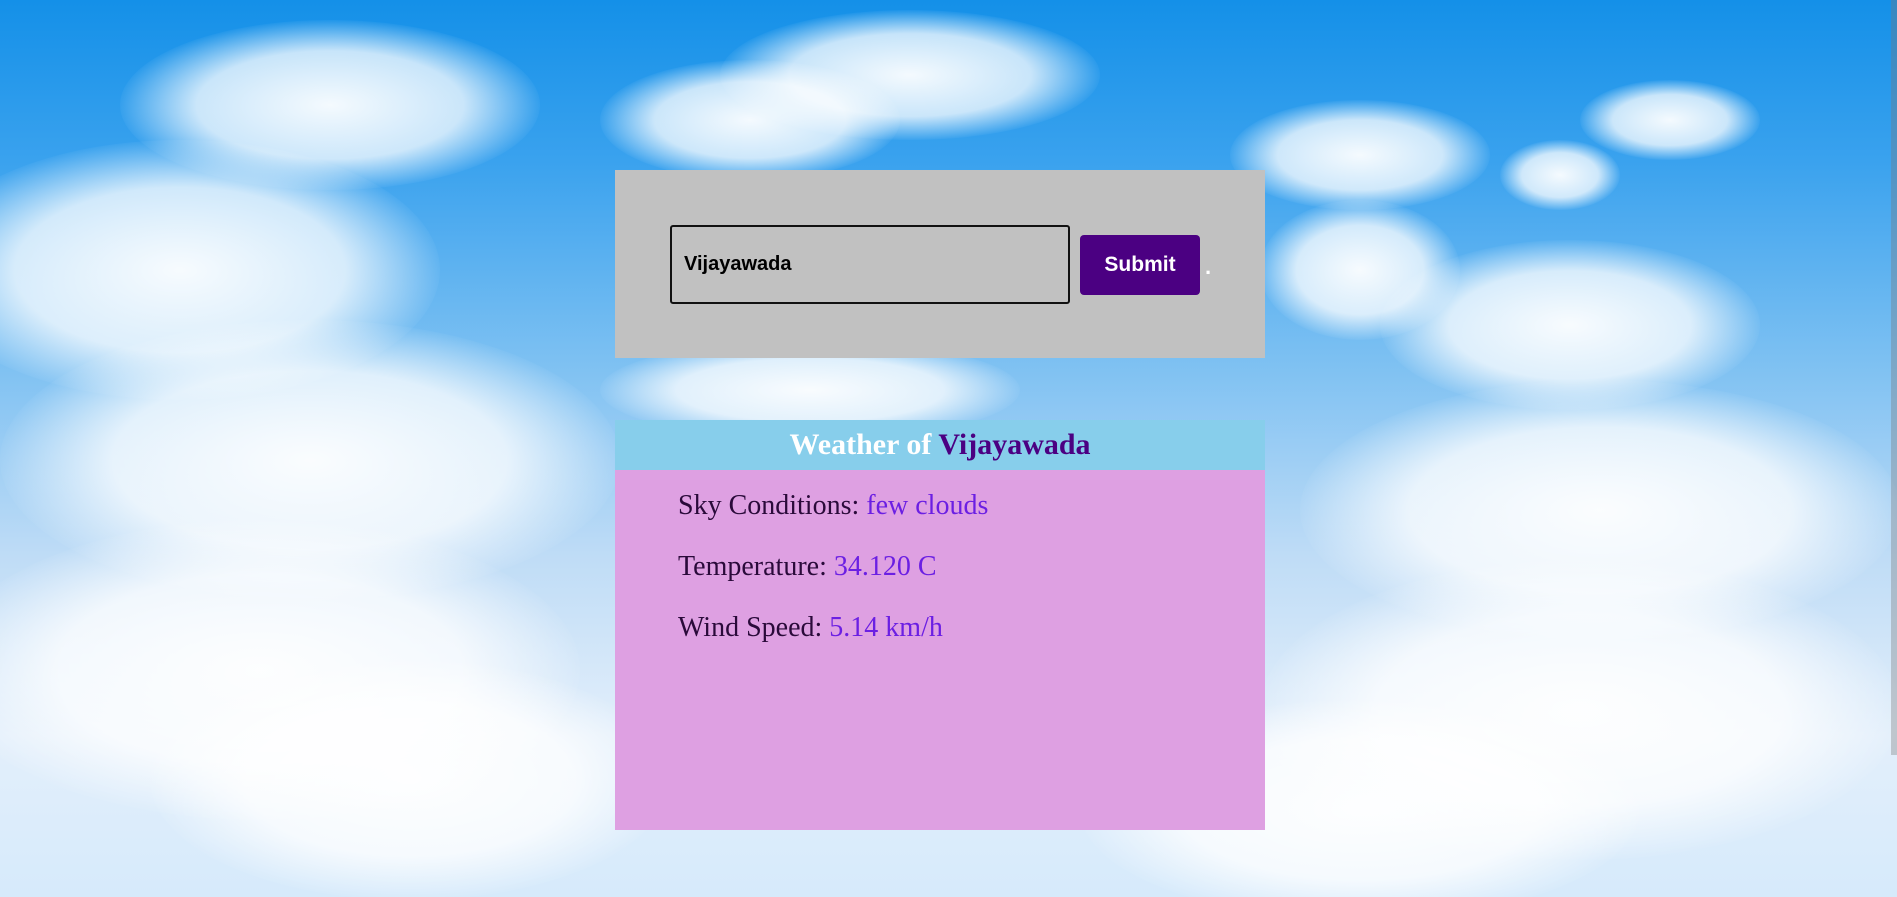 The image size is (1897, 897). I want to click on page-scrollbar, so click(1894, 377).